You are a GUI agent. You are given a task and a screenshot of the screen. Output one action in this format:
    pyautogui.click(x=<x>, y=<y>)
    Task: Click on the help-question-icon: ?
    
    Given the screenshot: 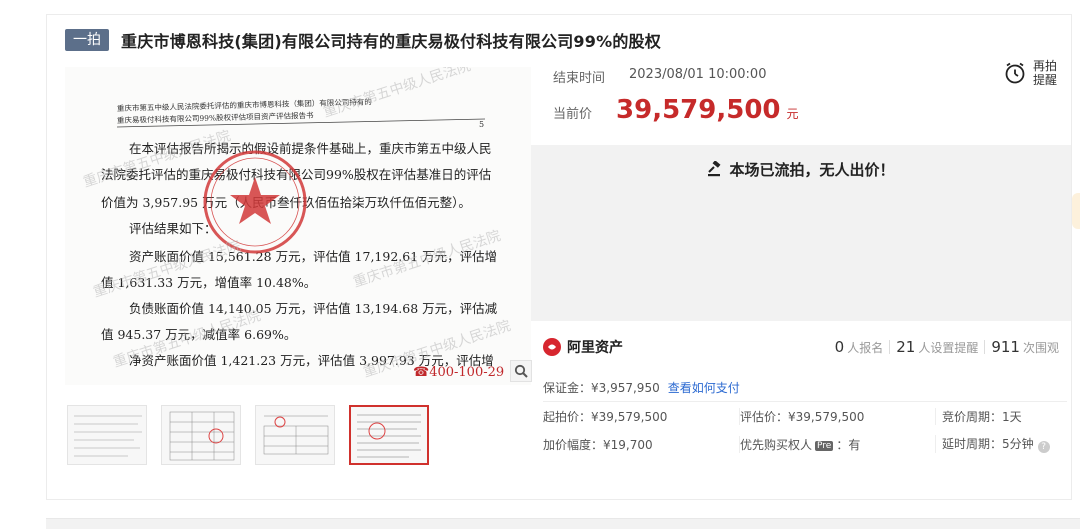 What is the action you would take?
    pyautogui.click(x=1043, y=447)
    